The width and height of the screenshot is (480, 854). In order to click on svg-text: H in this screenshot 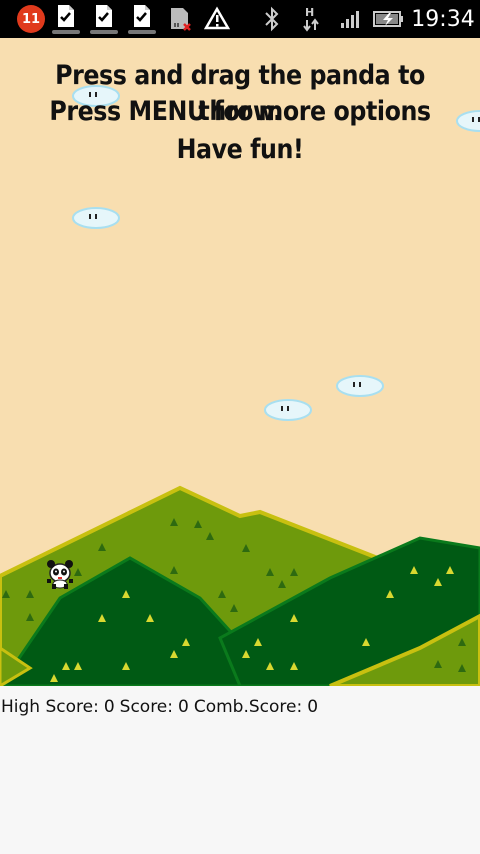, I will do `click(309, 12)`.